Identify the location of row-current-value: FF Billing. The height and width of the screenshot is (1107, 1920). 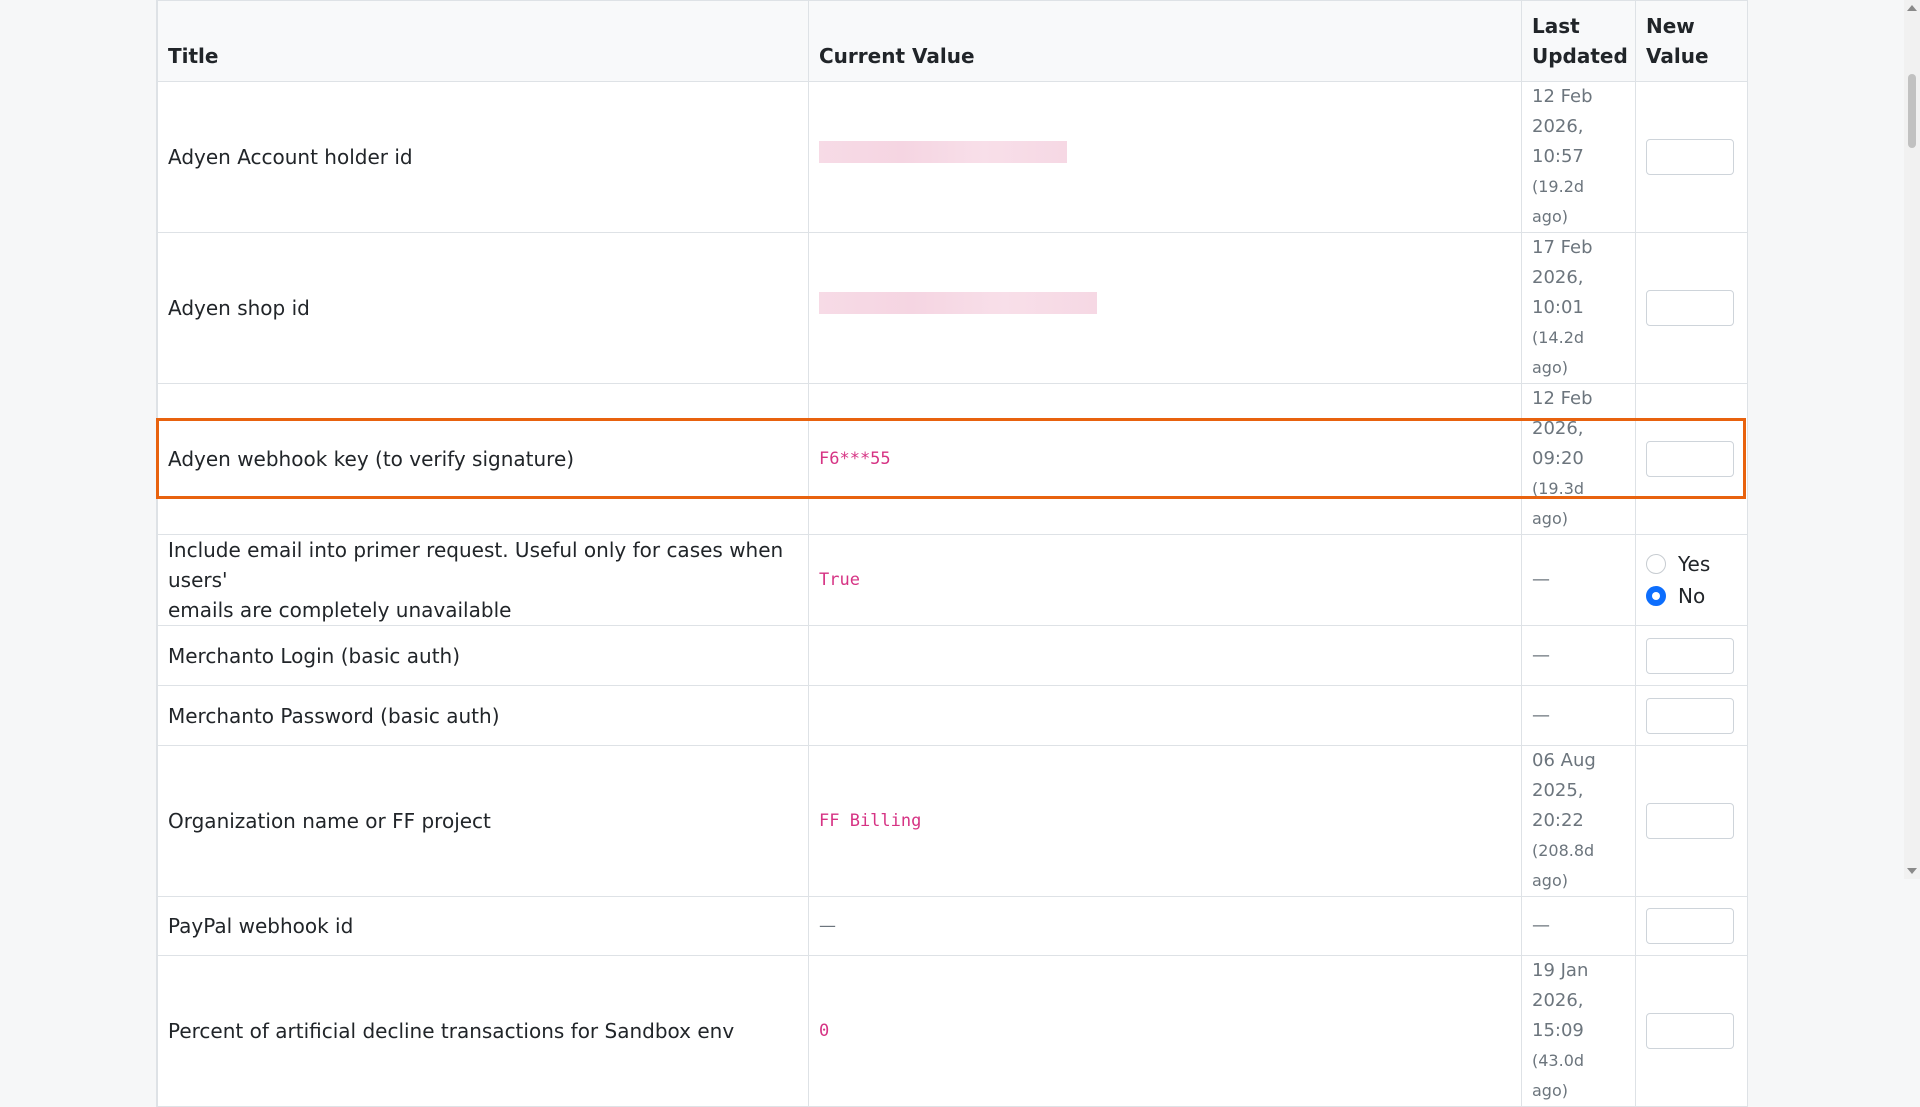
(1165, 821).